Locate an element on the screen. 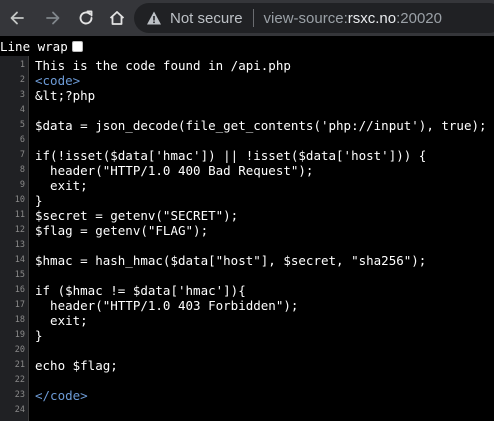  warning-triangle-icon is located at coordinates (154, 18).